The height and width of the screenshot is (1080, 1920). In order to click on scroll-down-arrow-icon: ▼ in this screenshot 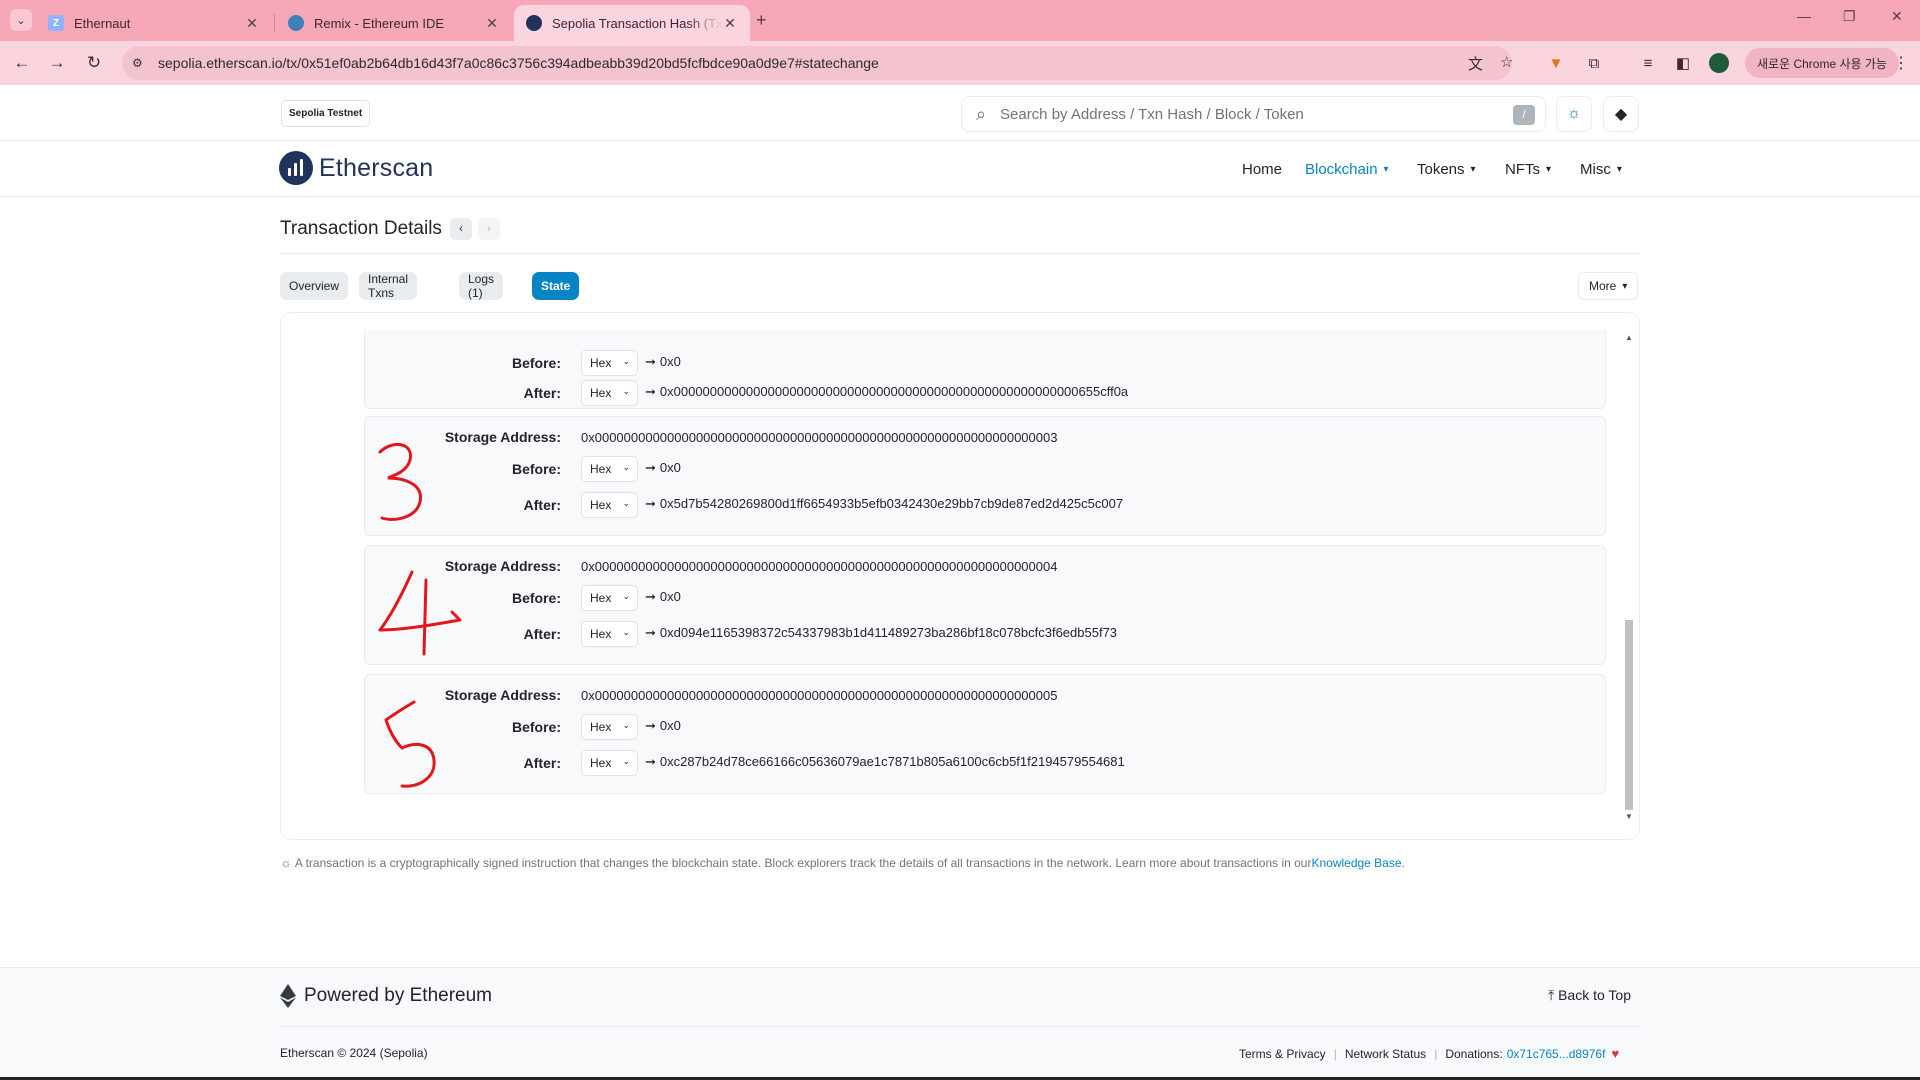, I will do `click(1629, 816)`.